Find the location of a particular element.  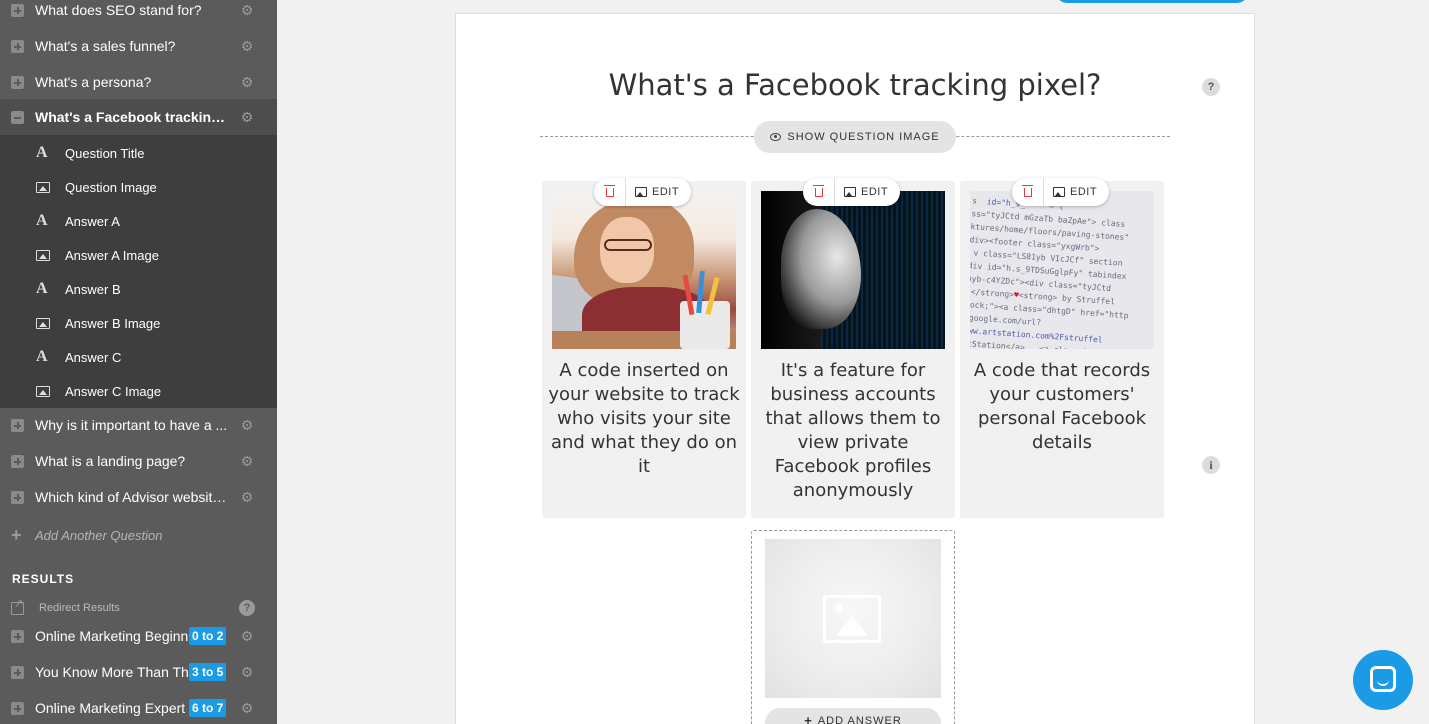

subitem-answer-a-image: Answer A Image is located at coordinates (138, 255).